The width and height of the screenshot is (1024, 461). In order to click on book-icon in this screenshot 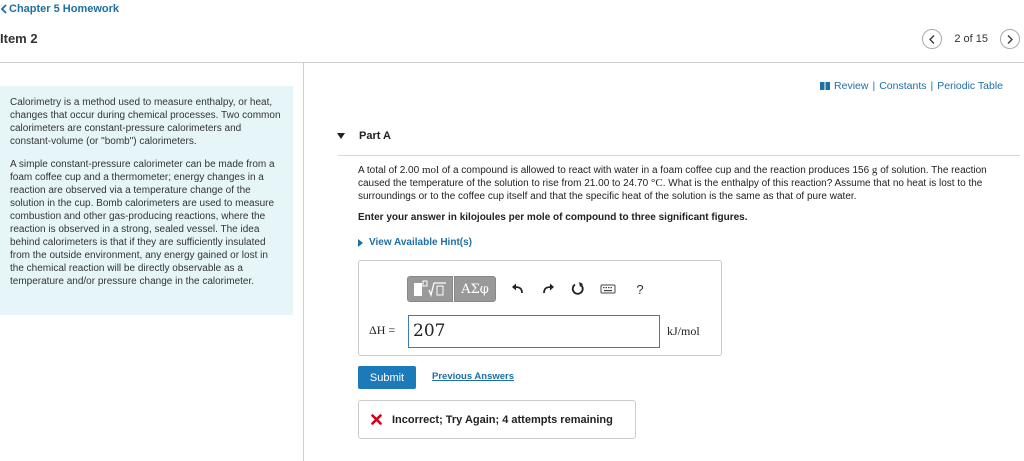, I will do `click(825, 86)`.